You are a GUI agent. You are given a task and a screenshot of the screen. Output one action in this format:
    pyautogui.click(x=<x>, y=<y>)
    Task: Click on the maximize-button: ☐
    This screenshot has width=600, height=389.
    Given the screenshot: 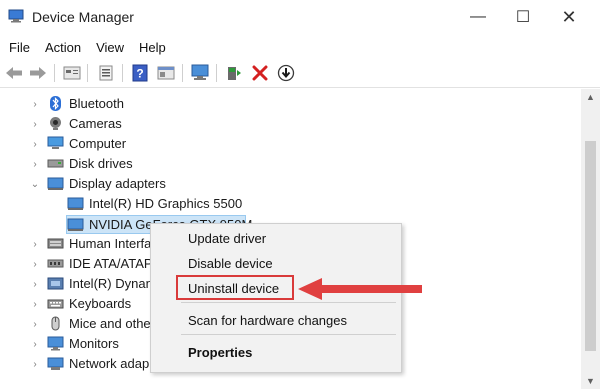 What is the action you would take?
    pyautogui.click(x=523, y=17)
    